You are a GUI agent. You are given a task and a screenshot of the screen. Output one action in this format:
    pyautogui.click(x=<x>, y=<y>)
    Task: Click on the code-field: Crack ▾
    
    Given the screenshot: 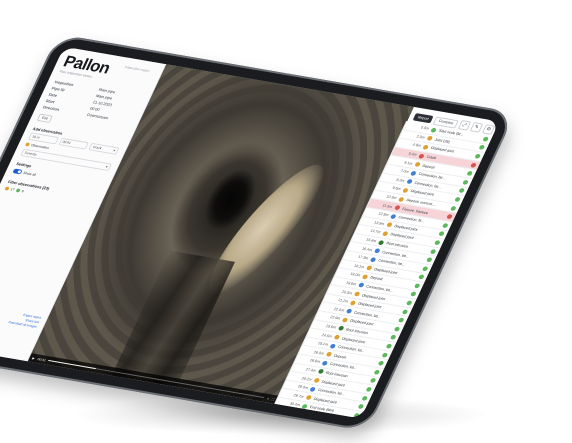 What is the action you would take?
    pyautogui.click(x=104, y=148)
    